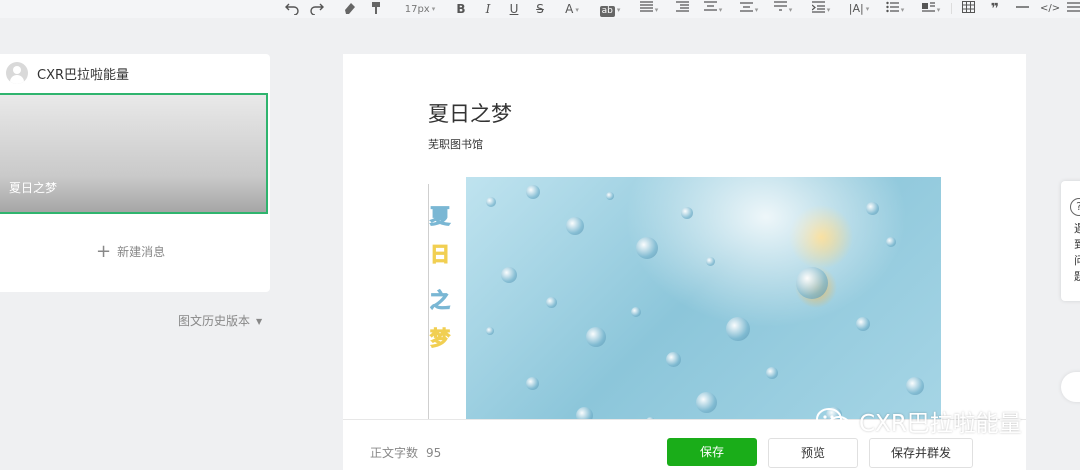 The width and height of the screenshot is (1080, 470). Describe the element at coordinates (1077, 244) in the screenshot. I see `help-char: 到` at that location.